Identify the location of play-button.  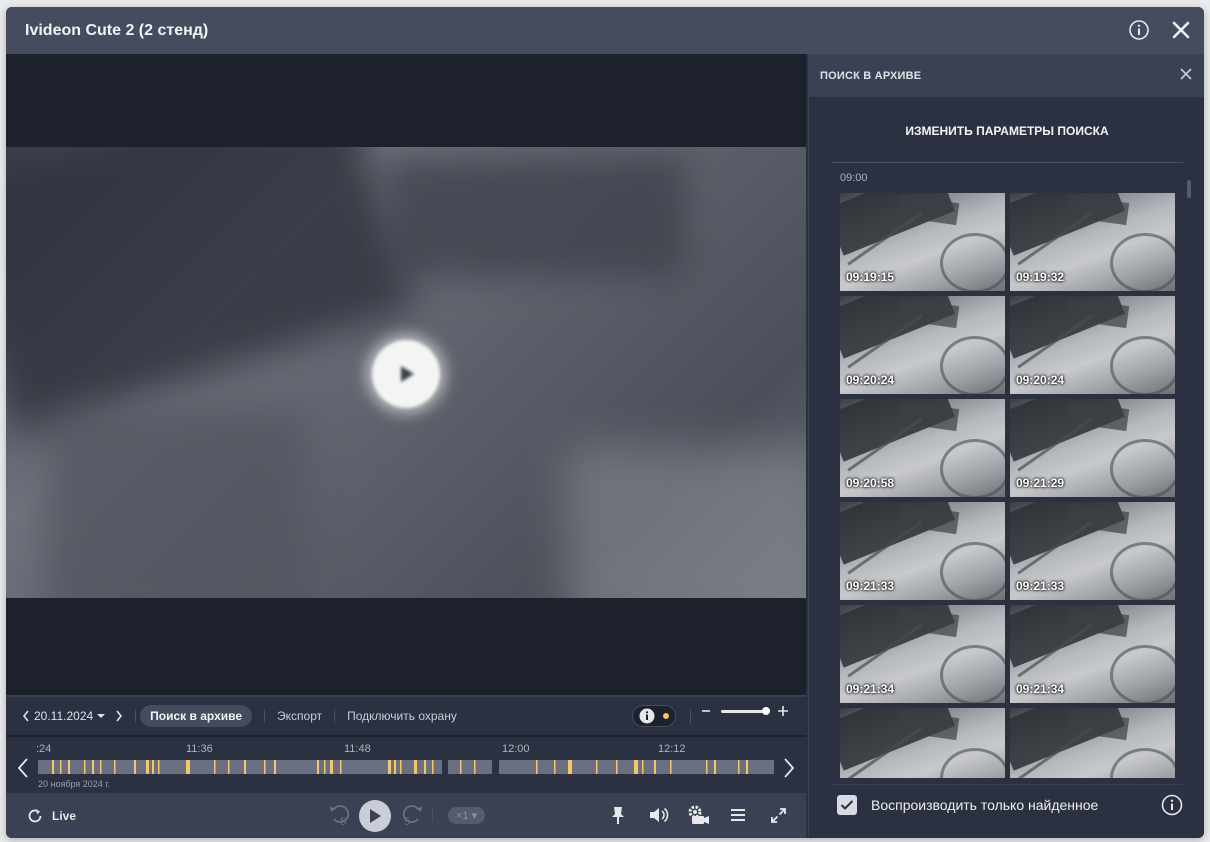
(375, 816).